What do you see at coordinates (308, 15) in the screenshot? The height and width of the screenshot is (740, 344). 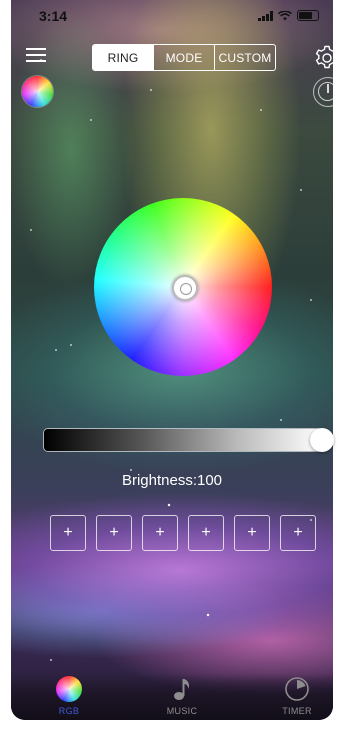 I see `battery-icon` at bounding box center [308, 15].